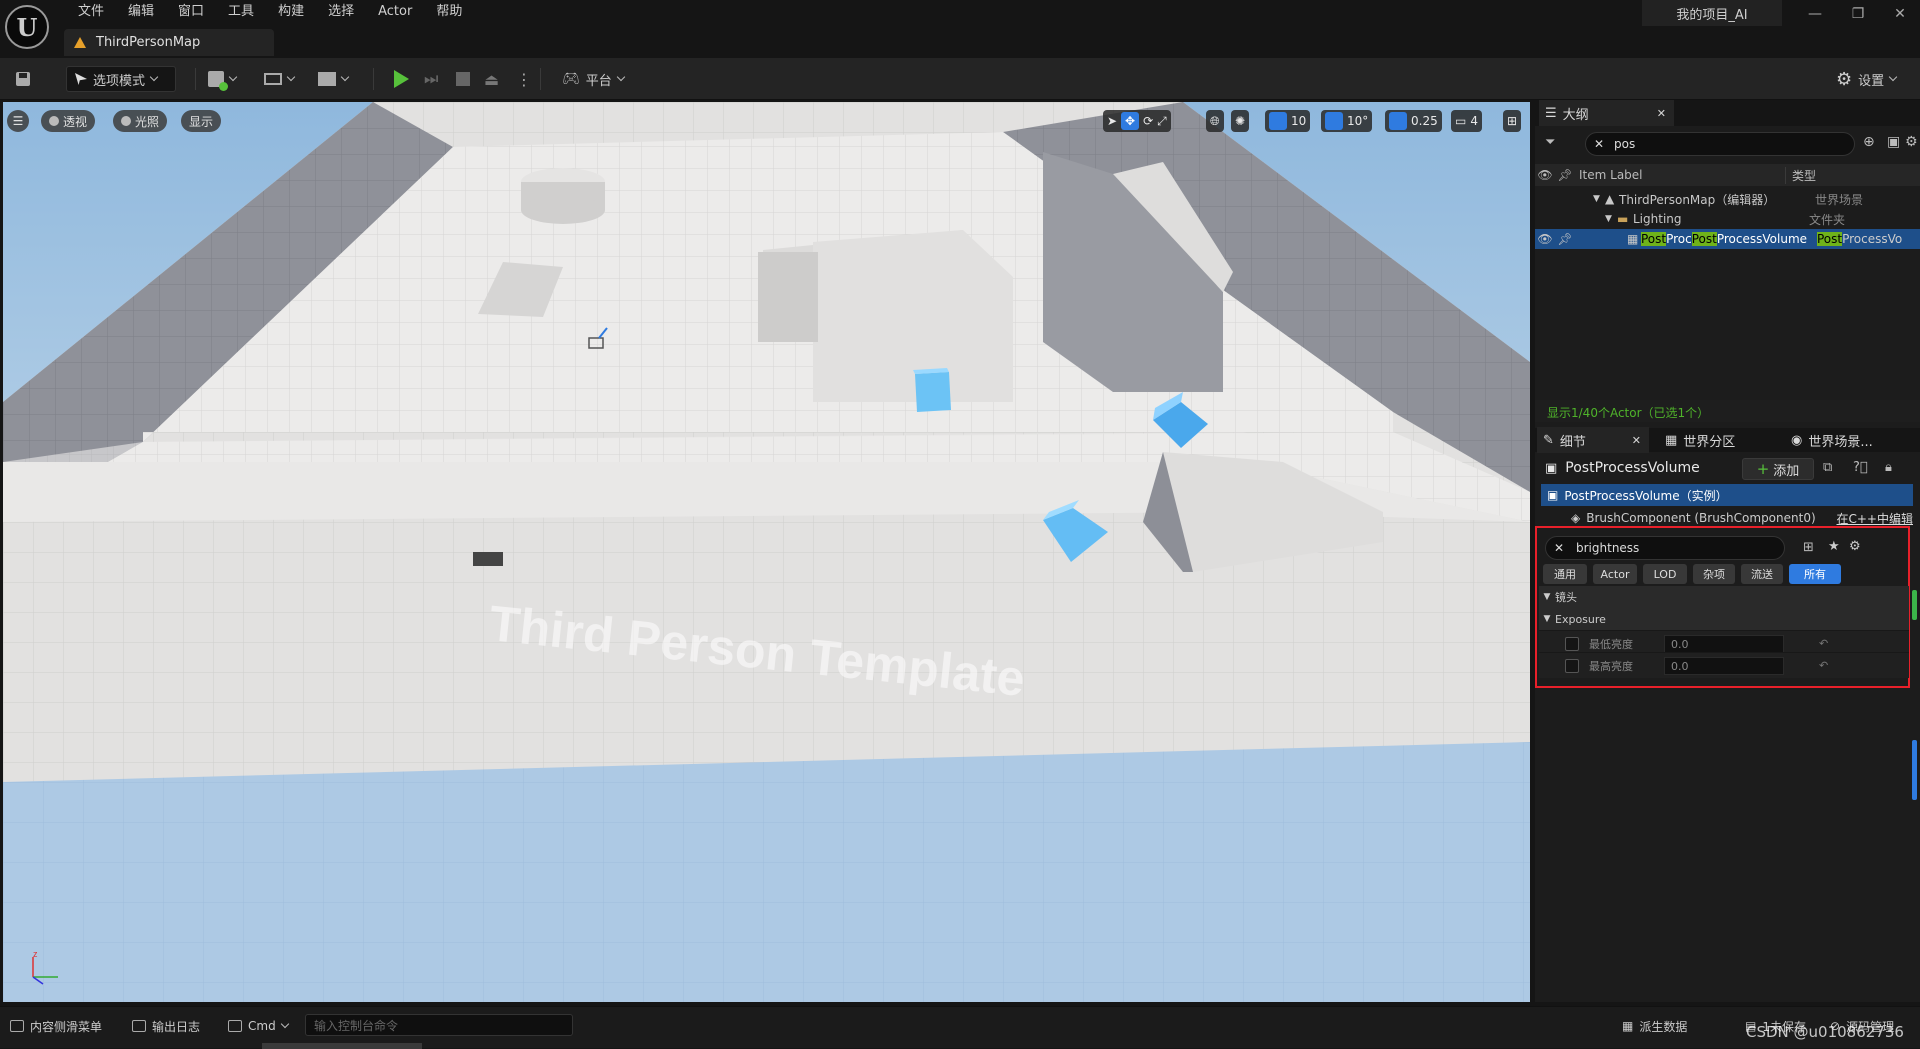 The height and width of the screenshot is (1049, 1920). I want to click on stop-button, so click(463, 79).